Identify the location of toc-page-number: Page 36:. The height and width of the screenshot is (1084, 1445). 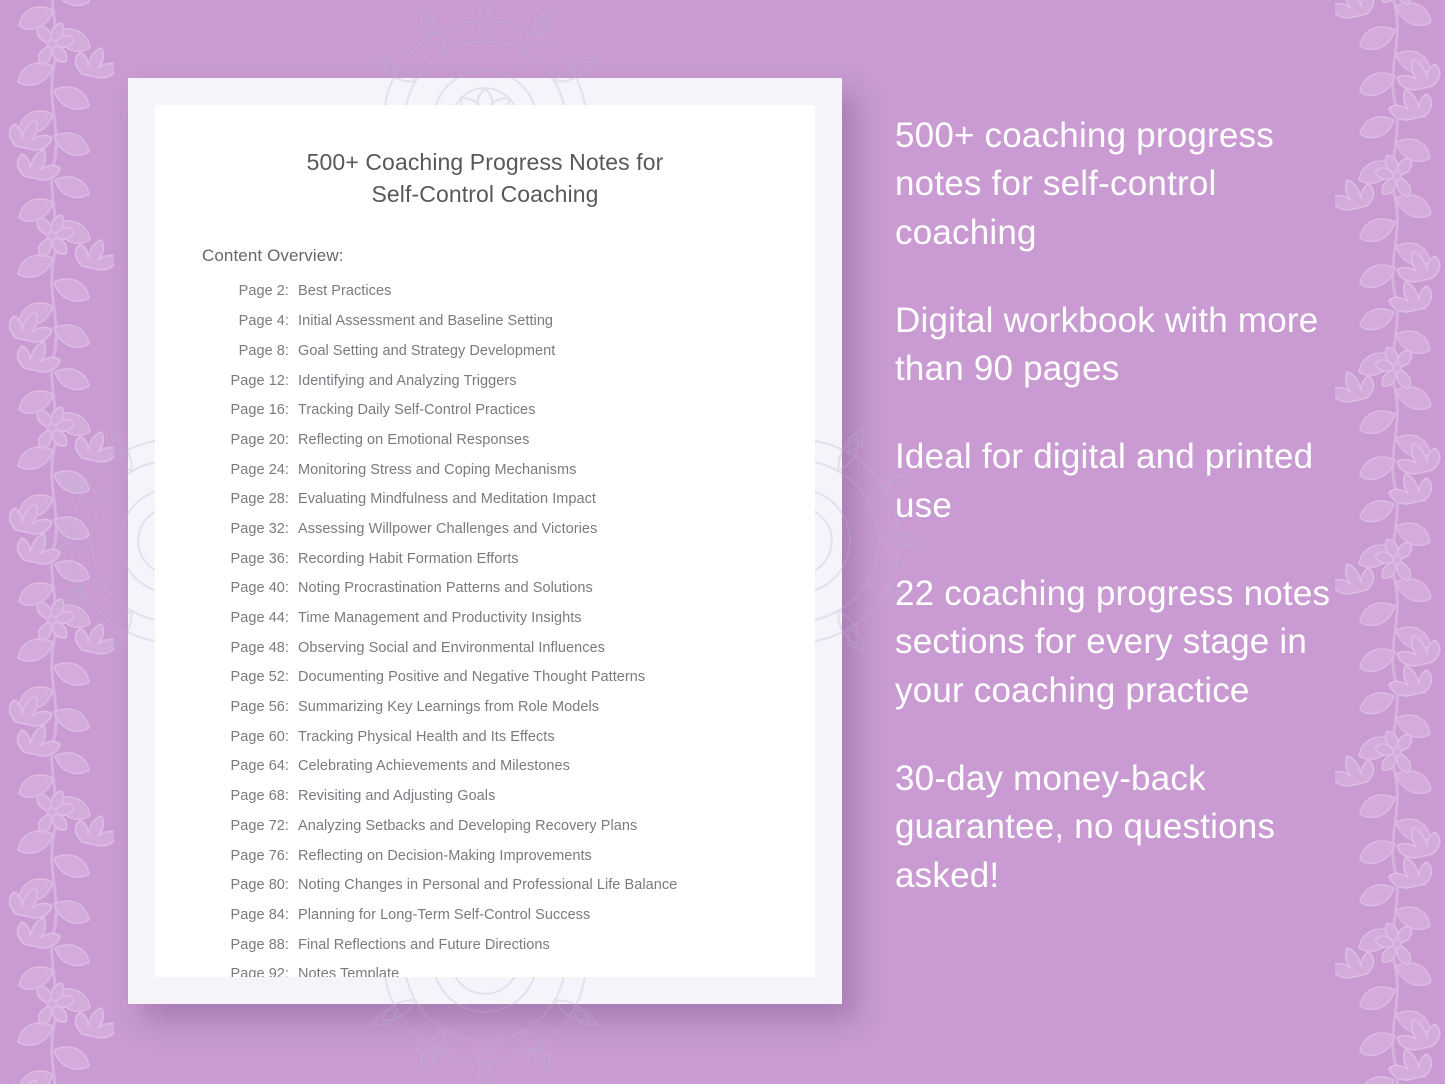
(259, 558).